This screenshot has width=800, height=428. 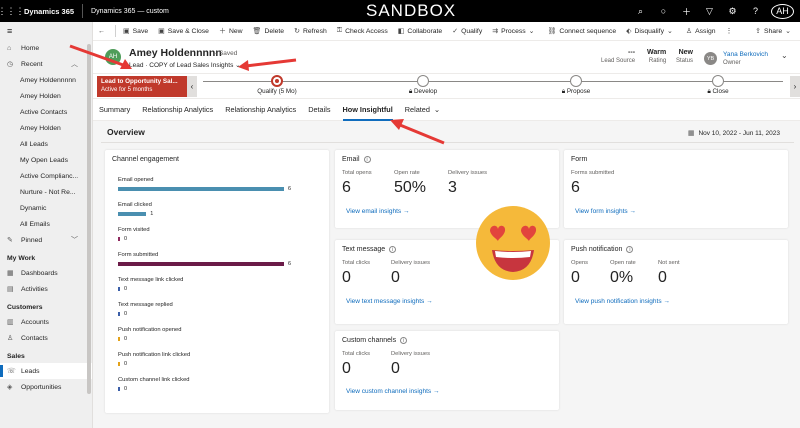 What do you see at coordinates (663, 11) in the screenshot?
I see `lightbulb-icon: ○` at bounding box center [663, 11].